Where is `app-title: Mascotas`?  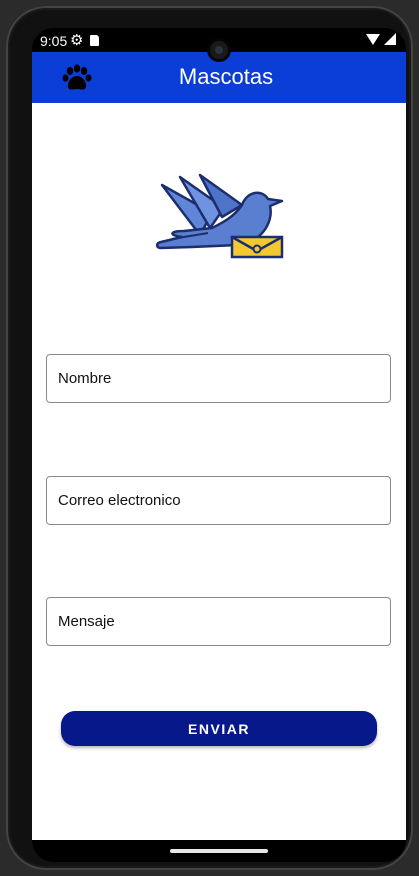 app-title: Mascotas is located at coordinates (226, 76).